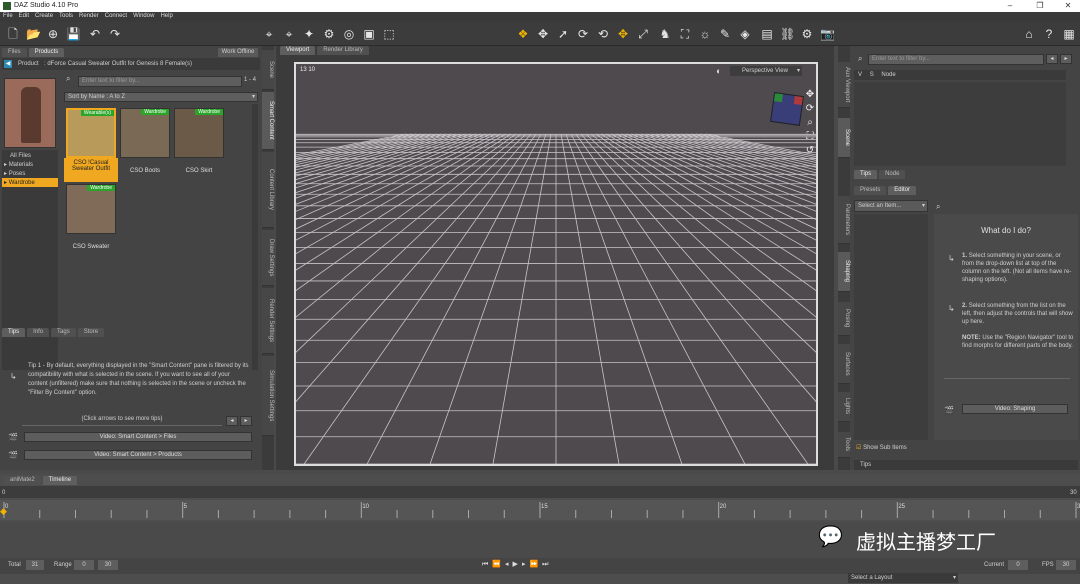 The image size is (1080, 584). Describe the element at coordinates (810, 109) in the screenshot. I see `orbit-icon: ⟳` at that location.